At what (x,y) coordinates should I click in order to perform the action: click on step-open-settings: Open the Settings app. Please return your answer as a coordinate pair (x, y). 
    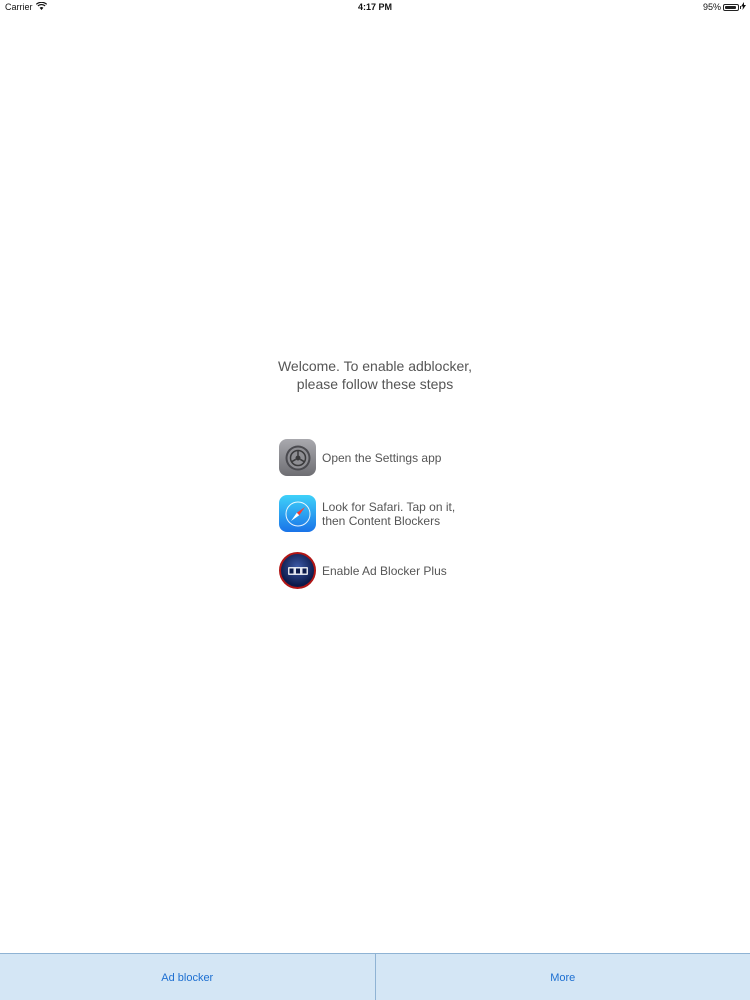
    Looking at the image, I should click on (379, 457).